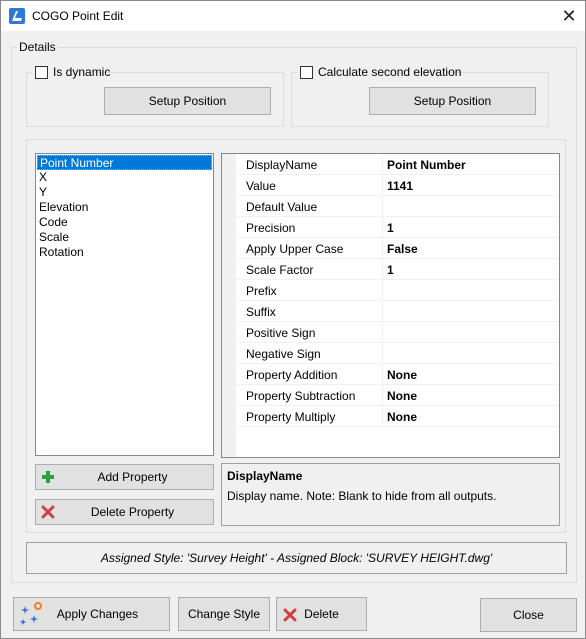 Image resolution: width=586 pixels, height=639 pixels. I want to click on add-property-button: Add Property, so click(124, 477).